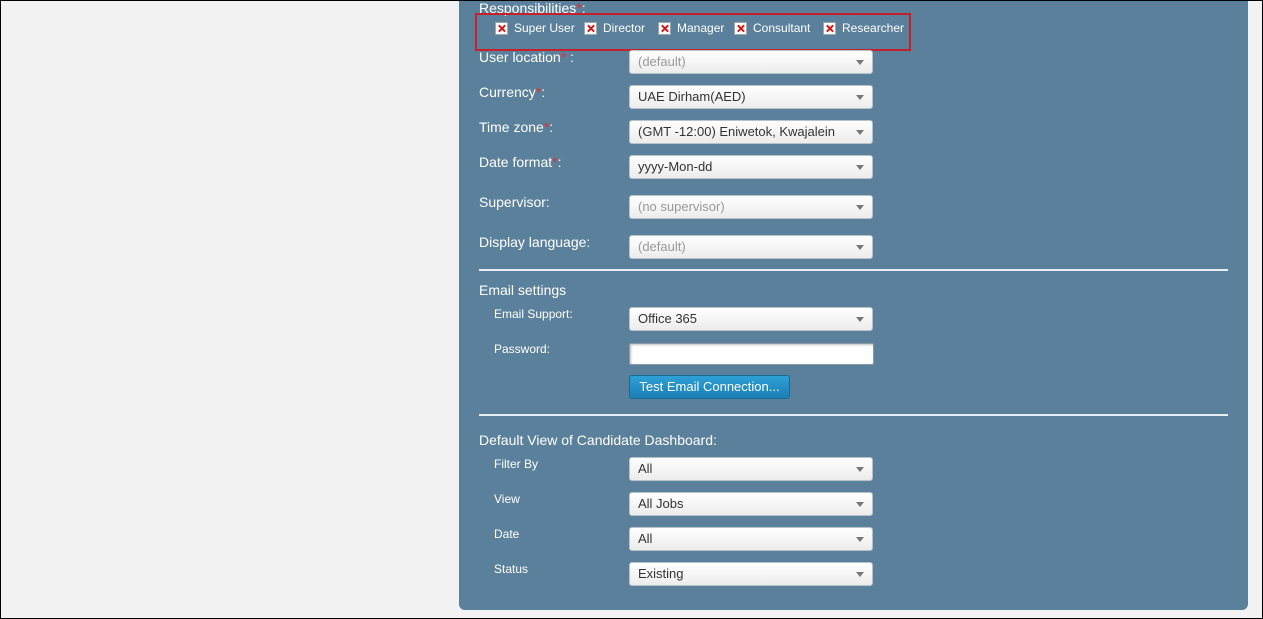 Image resolution: width=1263 pixels, height=619 pixels. What do you see at coordinates (751, 574) in the screenshot?
I see `status-select: Existing` at bounding box center [751, 574].